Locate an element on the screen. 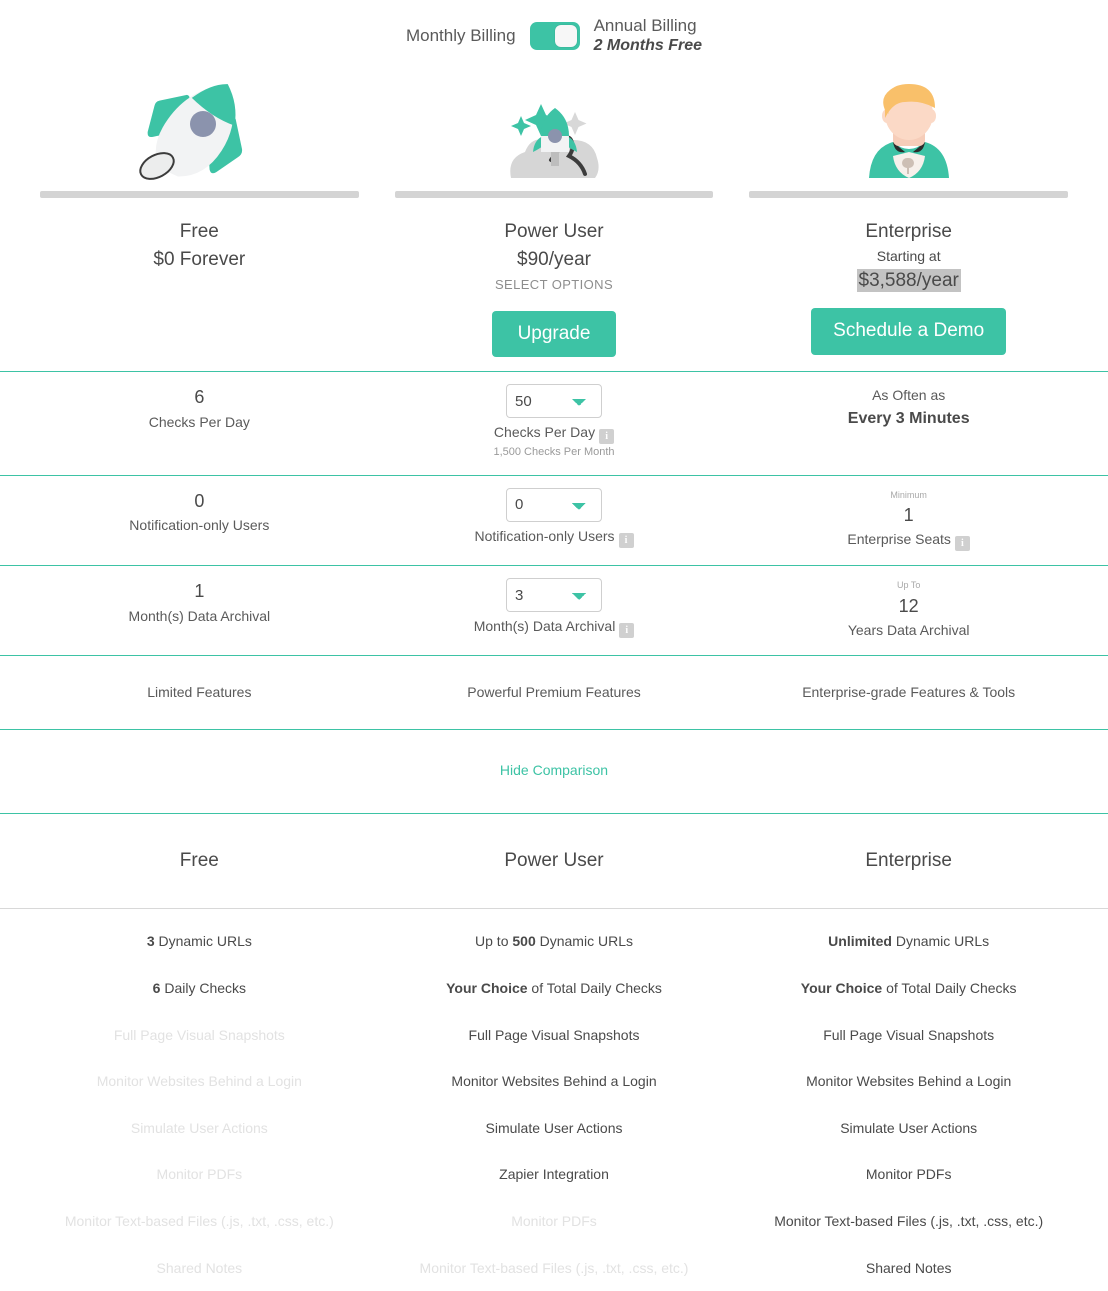 The width and height of the screenshot is (1108, 1291). comparison-cell-power: Your Choice of Total Daily Checks is located at coordinates (554, 987).